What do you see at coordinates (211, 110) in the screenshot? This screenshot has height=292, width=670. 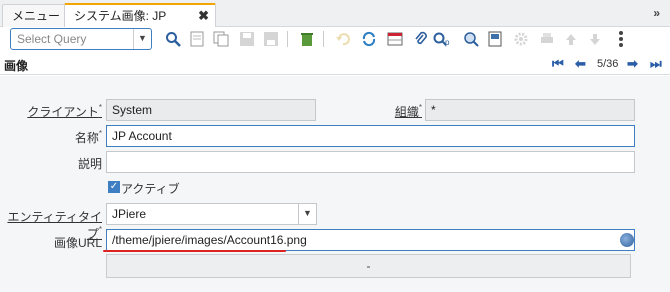 I see `client-field: System` at bounding box center [211, 110].